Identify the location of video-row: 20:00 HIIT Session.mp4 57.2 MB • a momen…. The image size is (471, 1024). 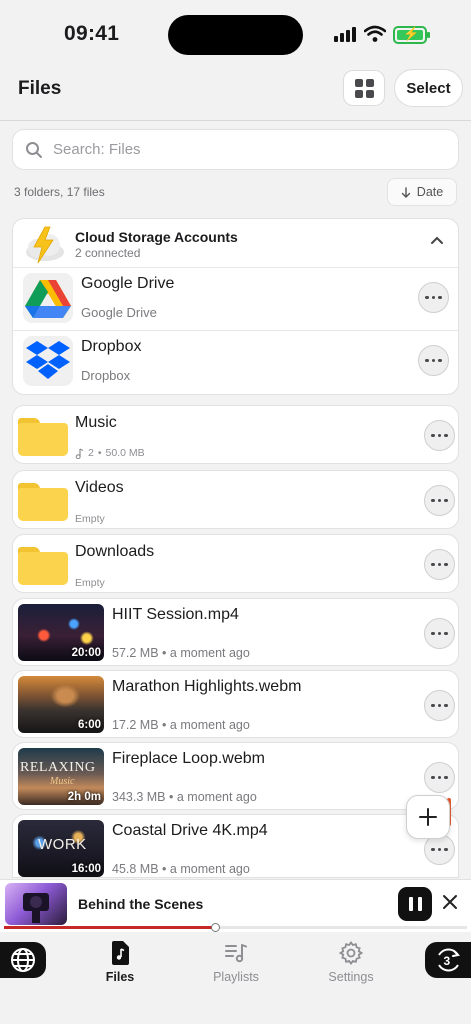
(235, 632).